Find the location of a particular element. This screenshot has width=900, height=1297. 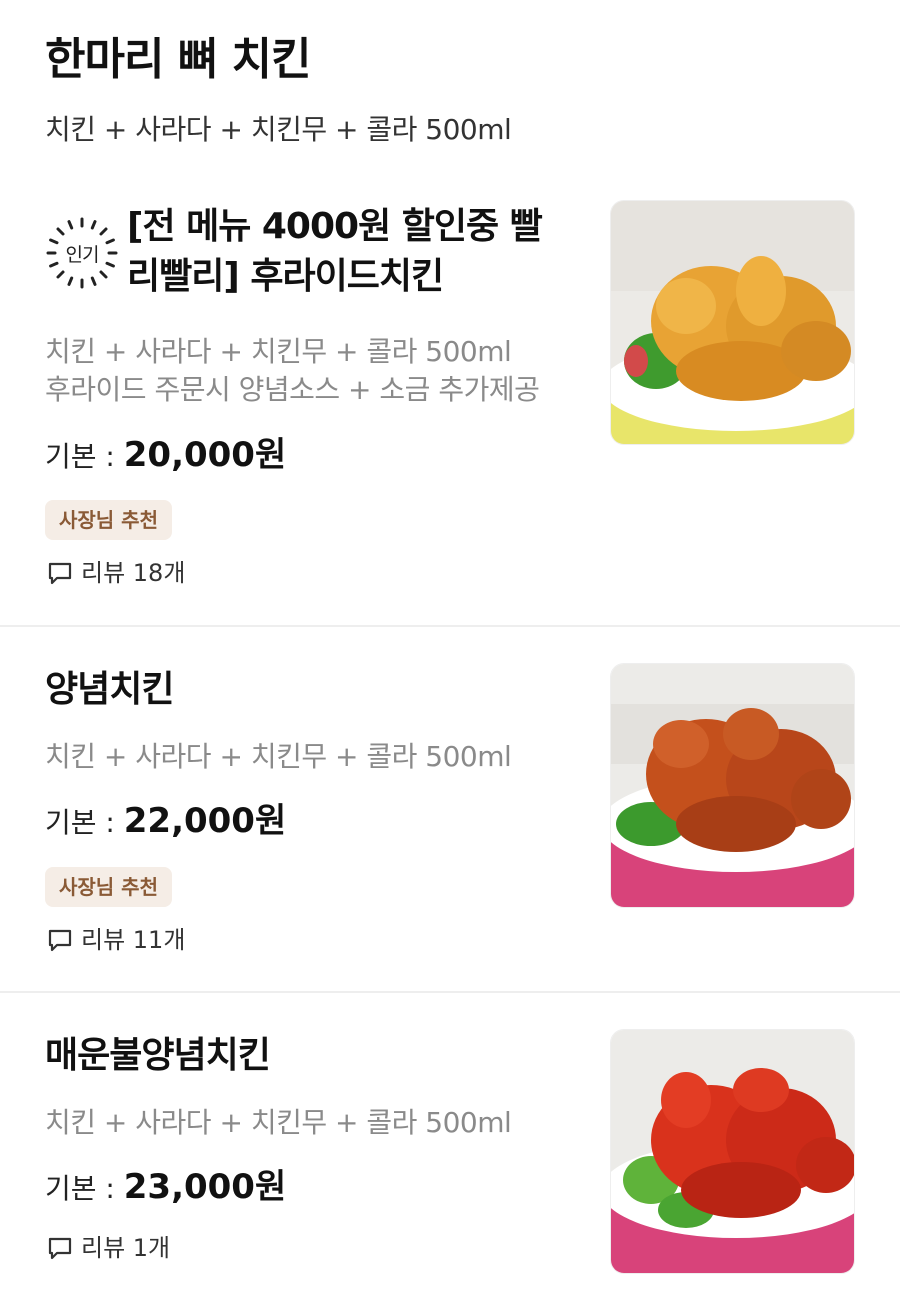

item-title-line-1: [전 메뉴 4000원 할인중 빨 is located at coordinates (335, 226).